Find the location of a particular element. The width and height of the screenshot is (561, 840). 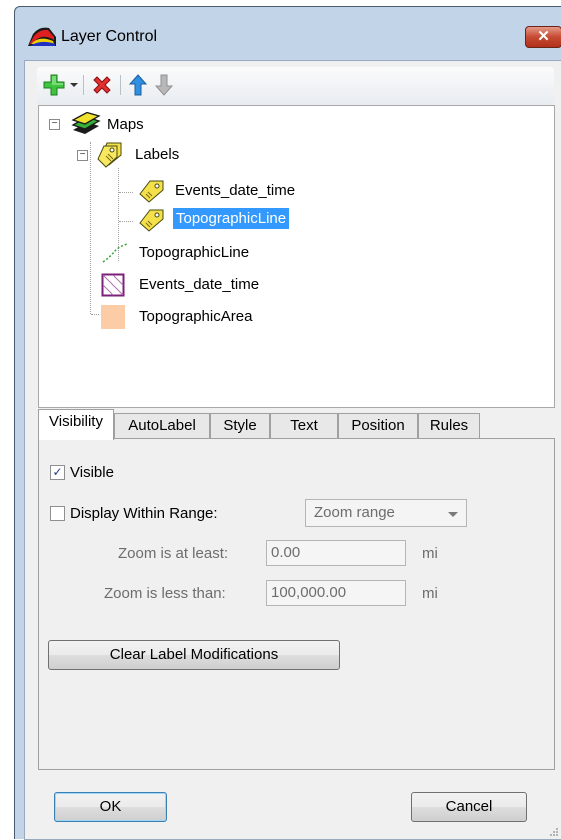

add-layer-dropdown is located at coordinates (74, 85).